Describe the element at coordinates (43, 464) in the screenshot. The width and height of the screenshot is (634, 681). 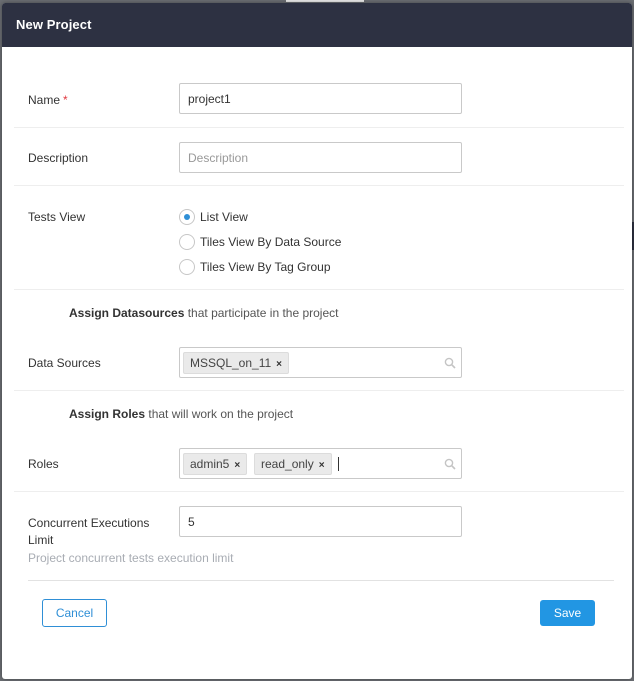
I see `roles-label: Roles` at that location.